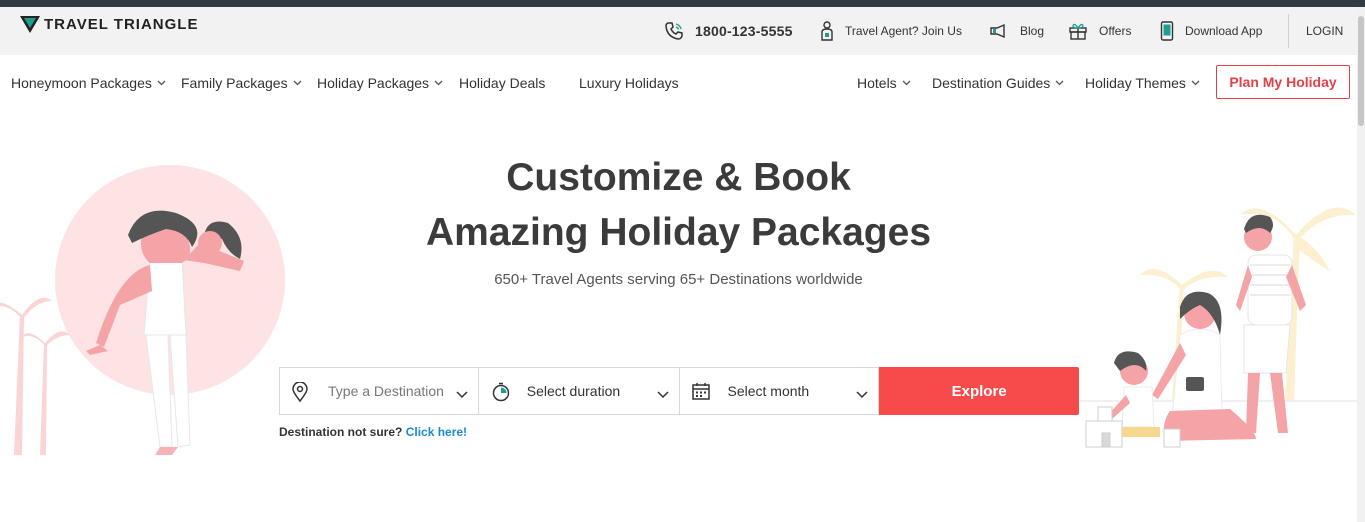 This screenshot has height=522, width=1365. I want to click on month-select: Select month, so click(779, 391).